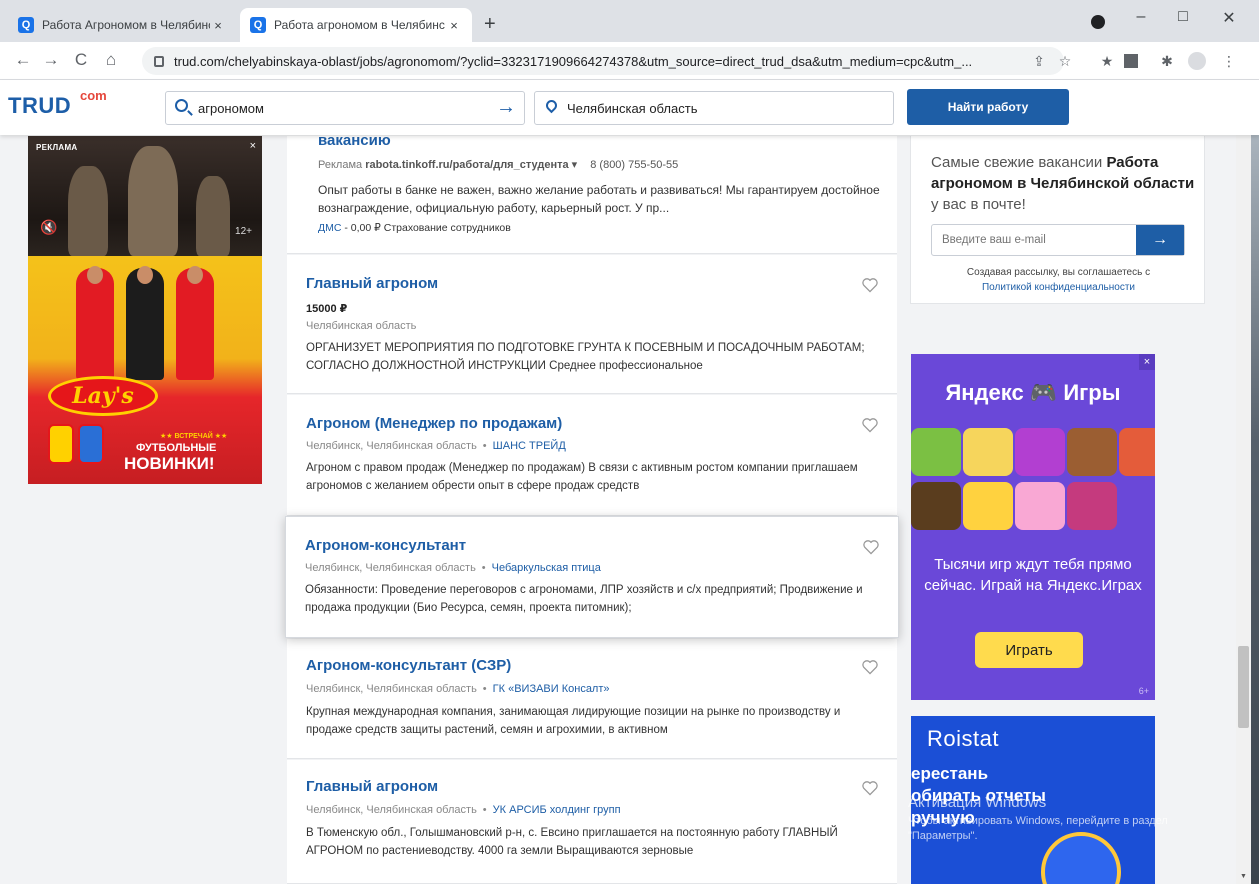 The height and width of the screenshot is (884, 1259). I want to click on ad-link-insurance: 0,00 ₽ Страхование сотрудников, so click(431, 228).